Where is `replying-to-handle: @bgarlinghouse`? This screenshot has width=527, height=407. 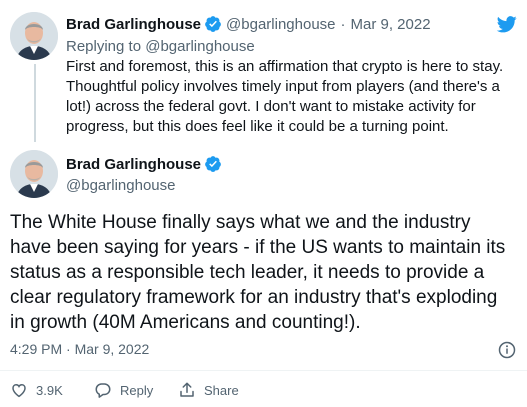
replying-to-handle: @bgarlinghouse is located at coordinates (199, 46).